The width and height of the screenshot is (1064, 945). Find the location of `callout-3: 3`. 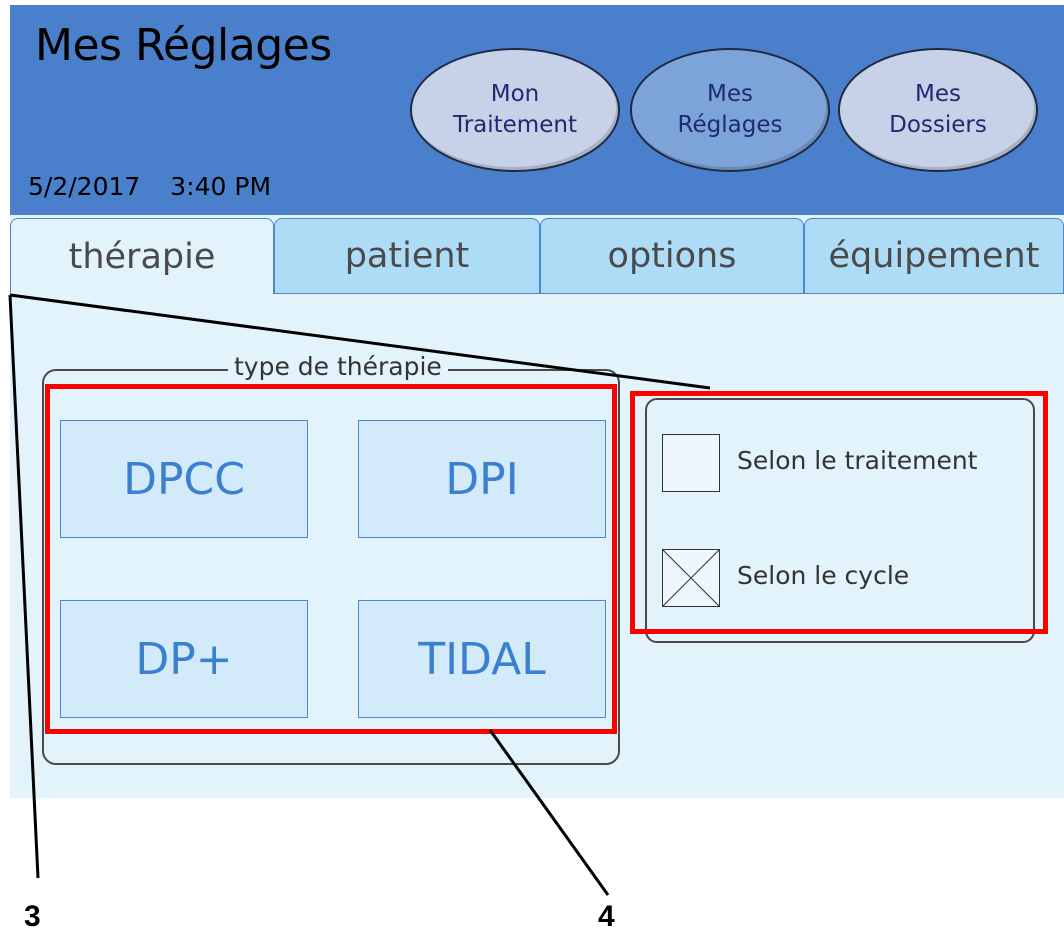

callout-3: 3 is located at coordinates (32, 916).